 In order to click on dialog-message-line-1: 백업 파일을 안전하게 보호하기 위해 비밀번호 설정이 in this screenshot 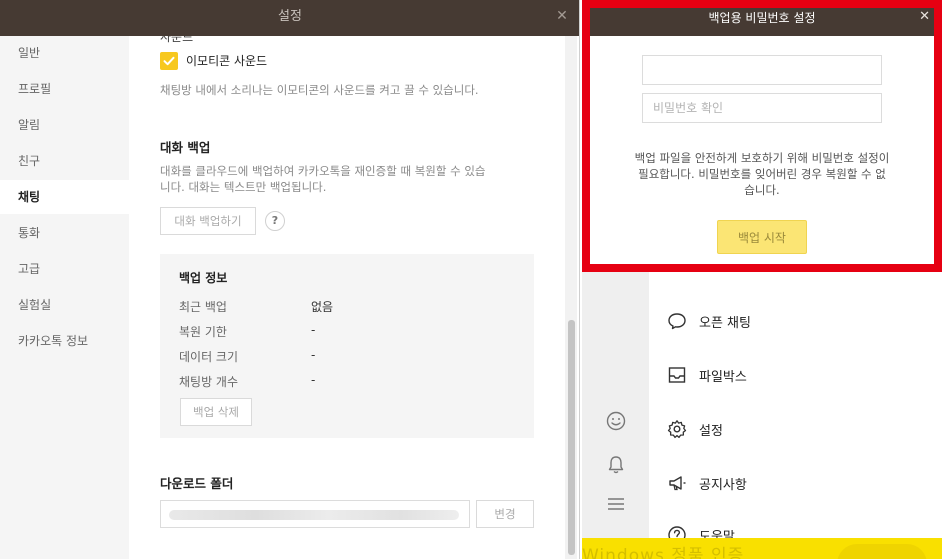, I will do `click(762, 158)`.